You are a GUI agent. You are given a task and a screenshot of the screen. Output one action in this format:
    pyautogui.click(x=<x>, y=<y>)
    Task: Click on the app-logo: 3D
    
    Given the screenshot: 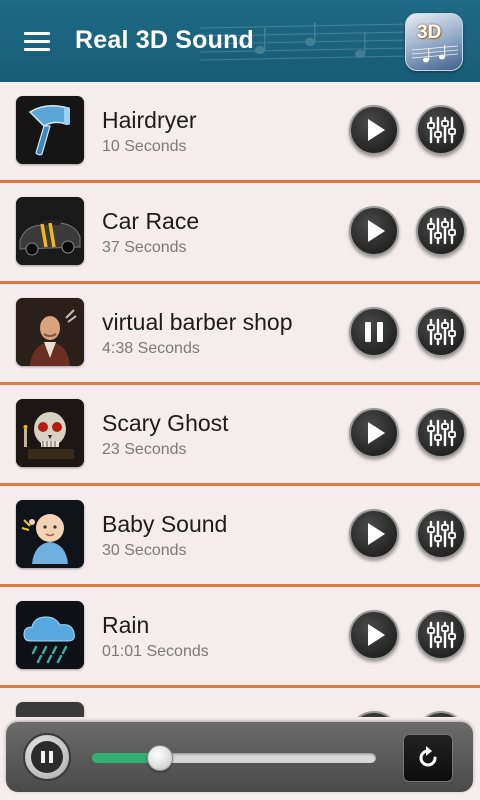 What is the action you would take?
    pyautogui.click(x=434, y=42)
    